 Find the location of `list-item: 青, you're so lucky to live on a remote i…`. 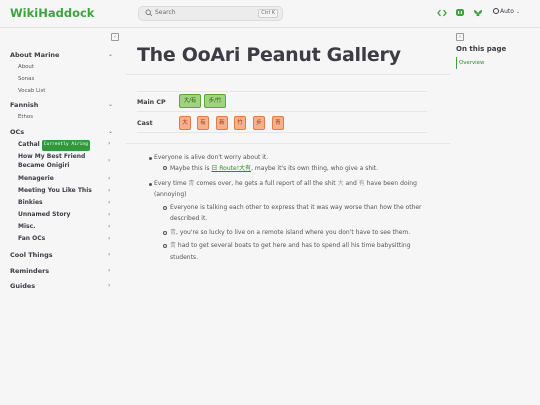

list-item: 青, you're so lucky to live on a remote i… is located at coordinates (290, 232).